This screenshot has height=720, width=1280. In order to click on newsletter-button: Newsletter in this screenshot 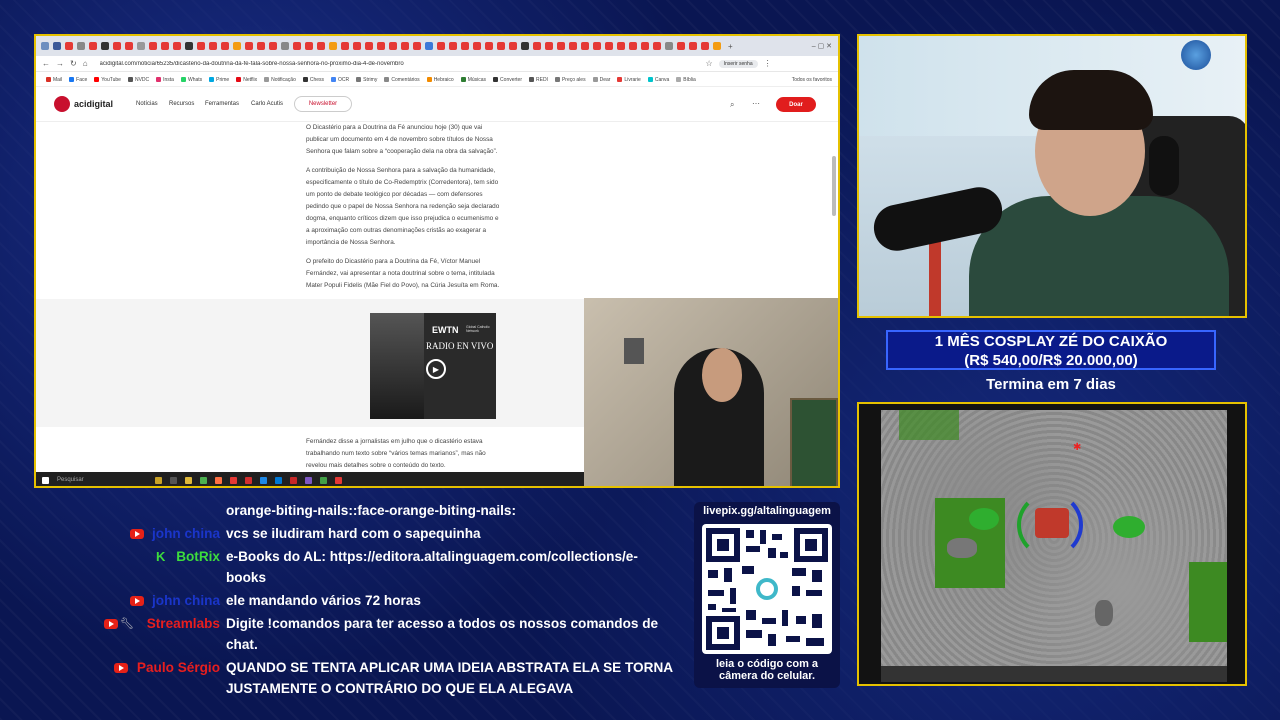, I will do `click(323, 104)`.